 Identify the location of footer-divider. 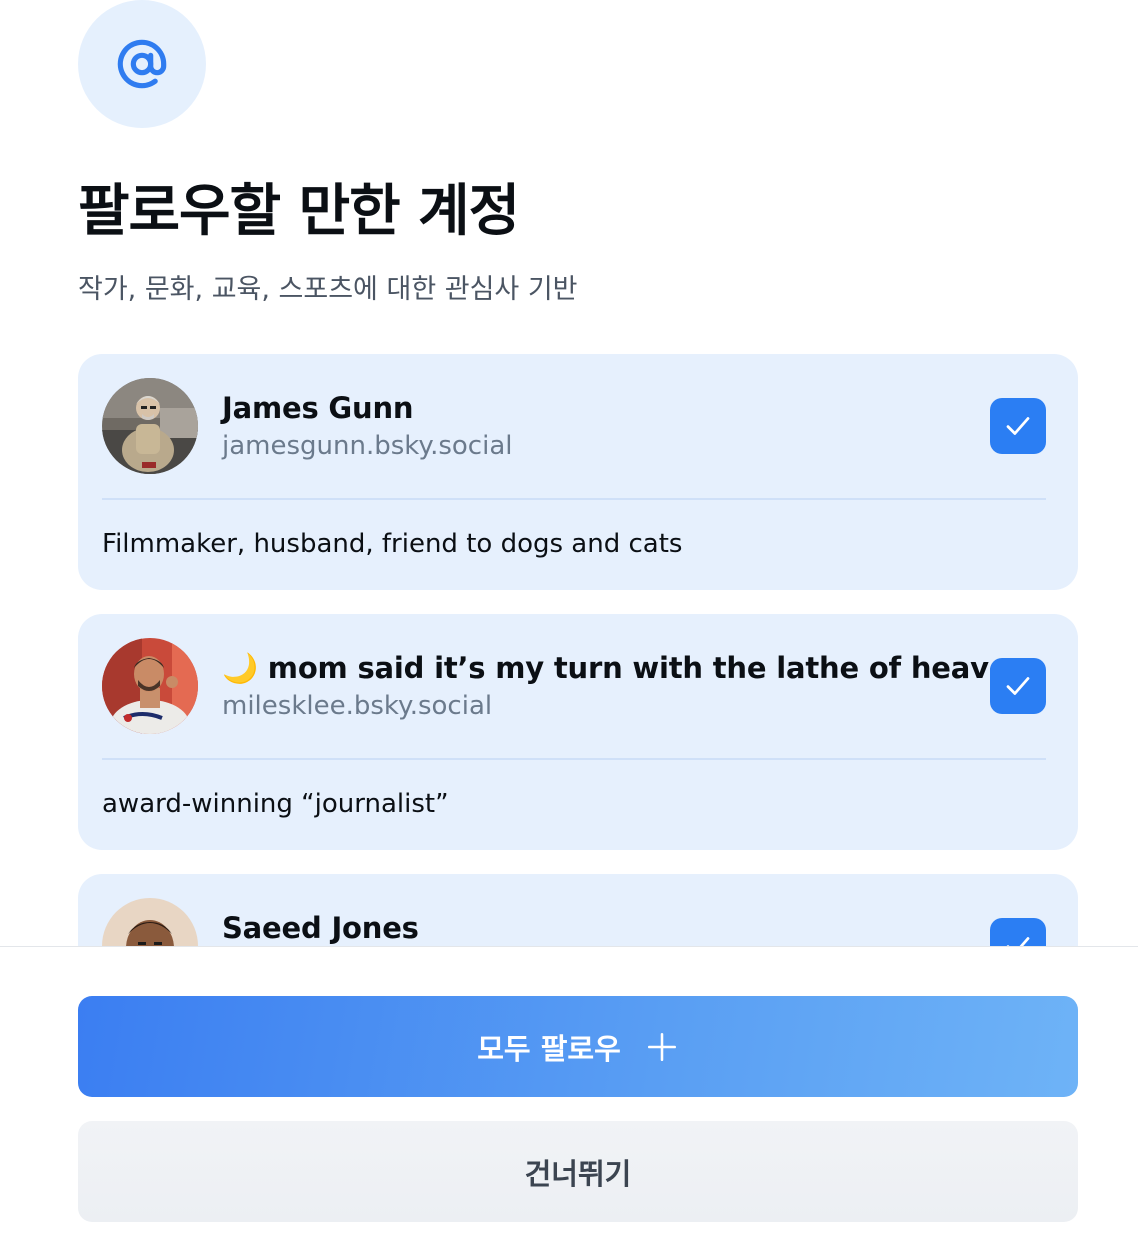
(569, 946).